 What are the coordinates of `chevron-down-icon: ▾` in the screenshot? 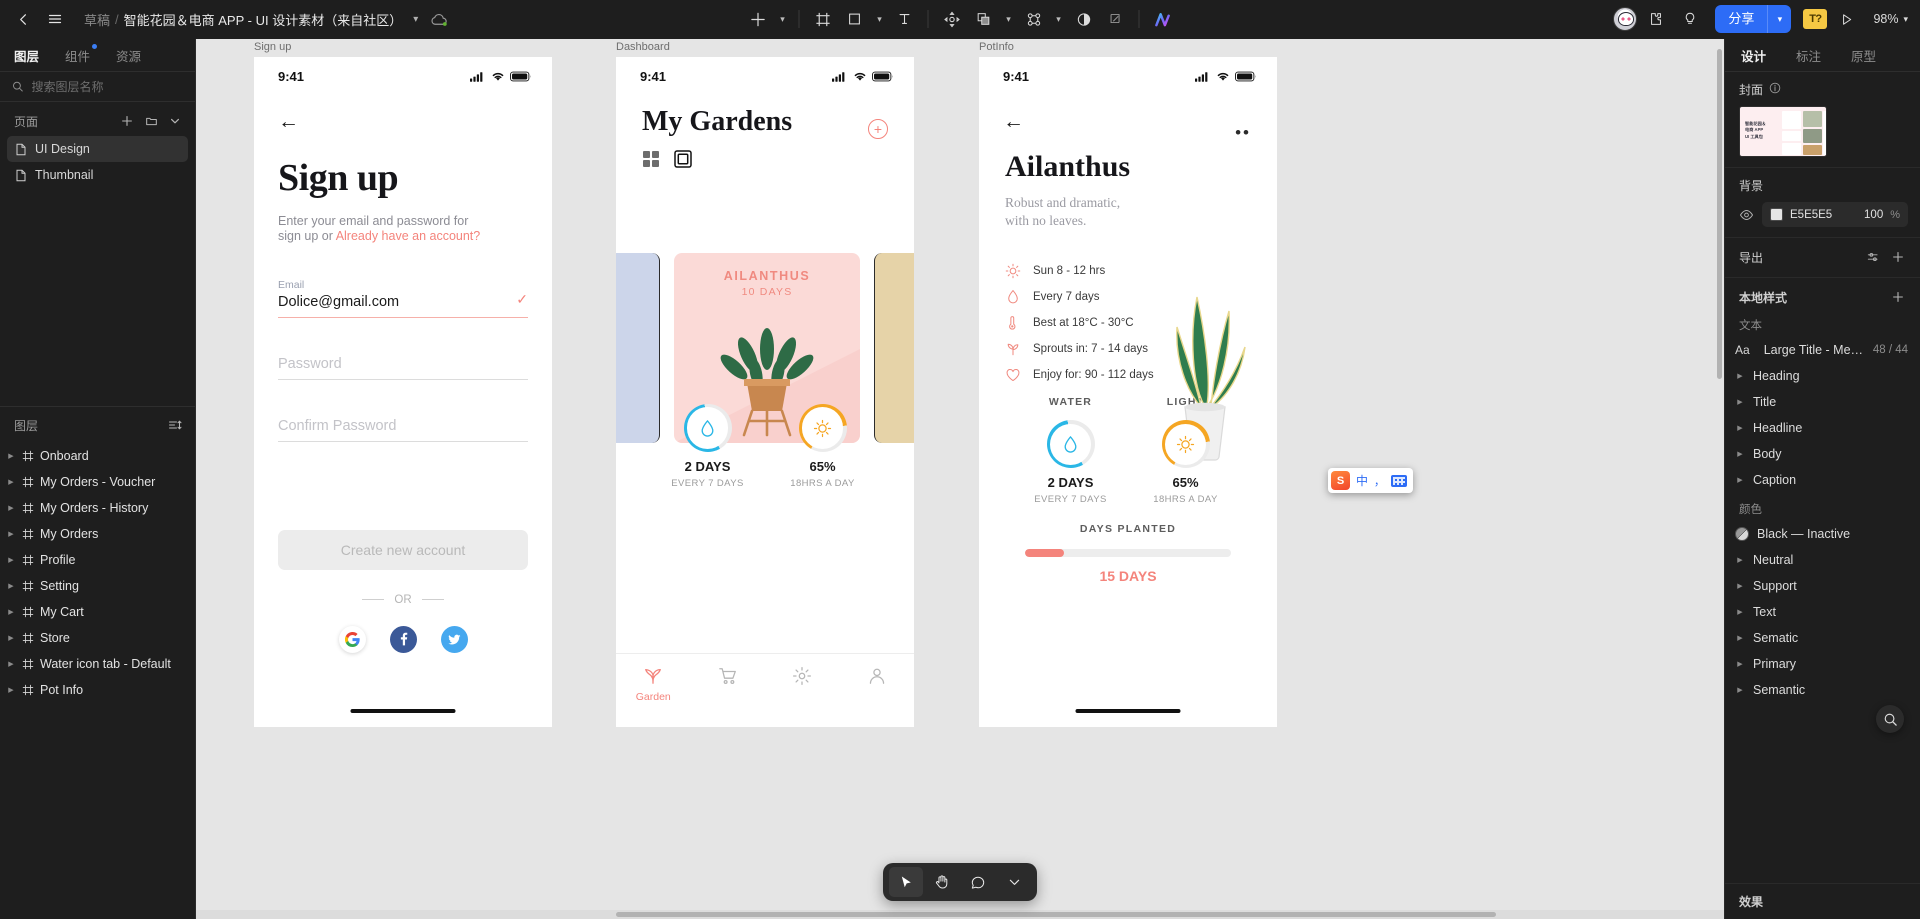 It's located at (415, 19).